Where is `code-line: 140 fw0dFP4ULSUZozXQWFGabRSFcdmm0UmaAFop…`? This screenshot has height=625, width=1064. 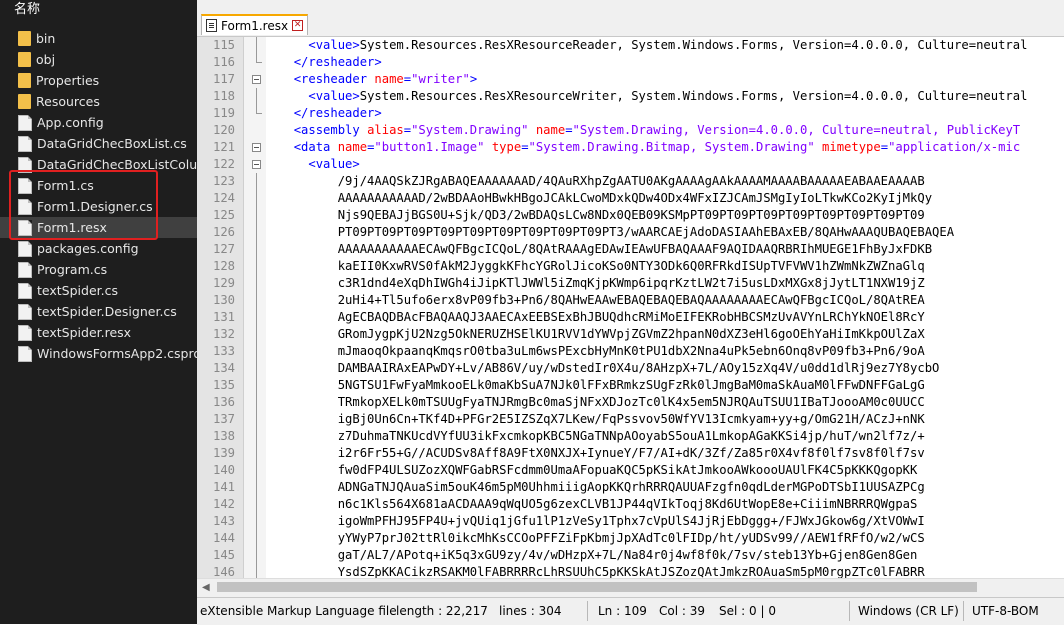
code-line: 140 fw0dFP4ULSUZozXQWFGabRSFcdmm0UmaAFop… is located at coordinates (630, 470).